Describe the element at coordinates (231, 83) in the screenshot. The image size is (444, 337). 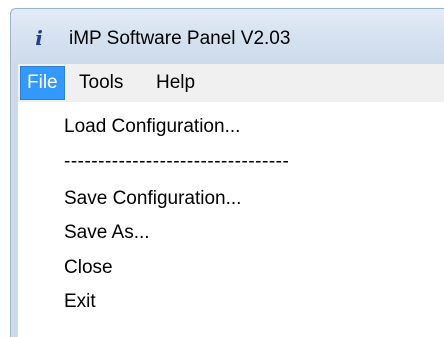
I see `menu-bar: File Tools Help` at that location.